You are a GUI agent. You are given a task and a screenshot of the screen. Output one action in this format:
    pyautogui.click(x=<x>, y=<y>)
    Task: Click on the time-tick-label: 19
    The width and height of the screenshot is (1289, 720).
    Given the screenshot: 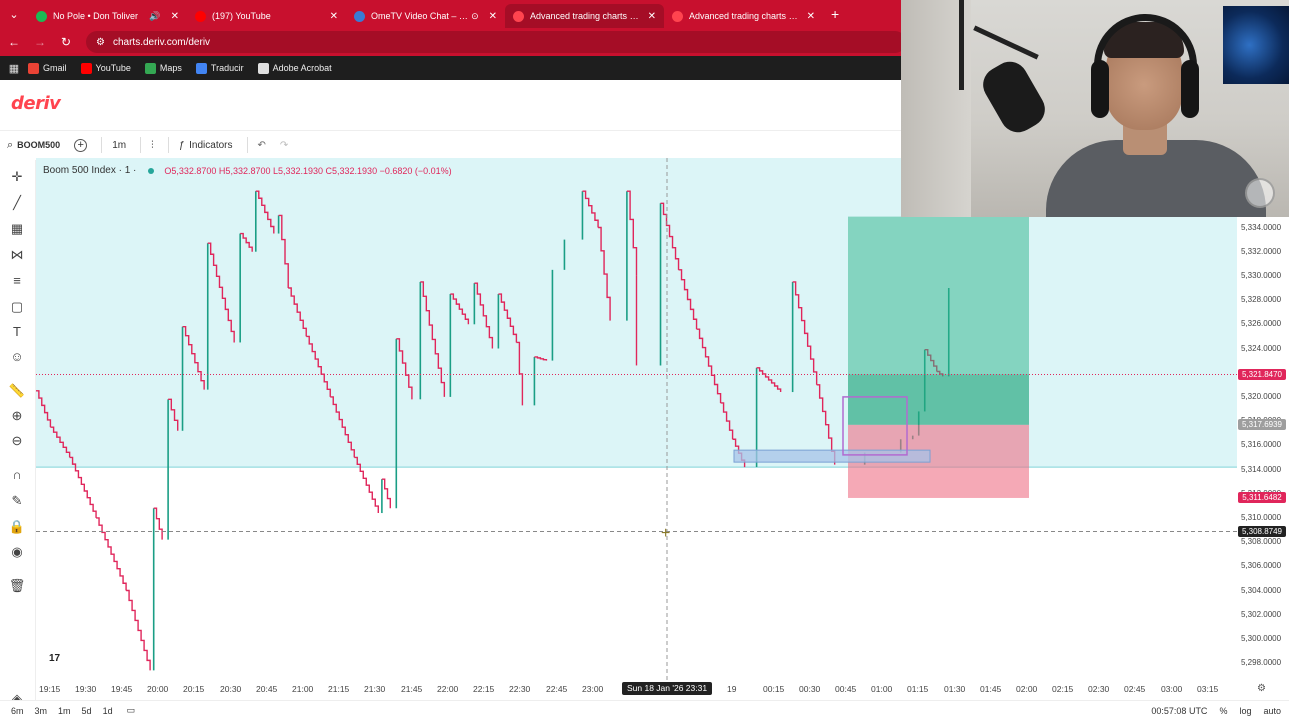 What is the action you would take?
    pyautogui.click(x=732, y=689)
    